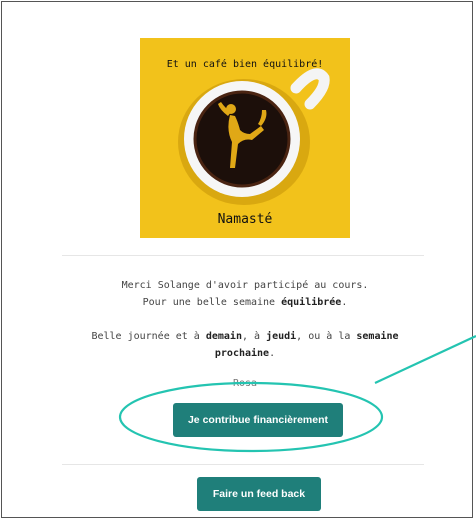 This screenshot has width=476, height=519. What do you see at coordinates (212, 302) in the screenshot?
I see `message-text: Pour une belle semaine` at bounding box center [212, 302].